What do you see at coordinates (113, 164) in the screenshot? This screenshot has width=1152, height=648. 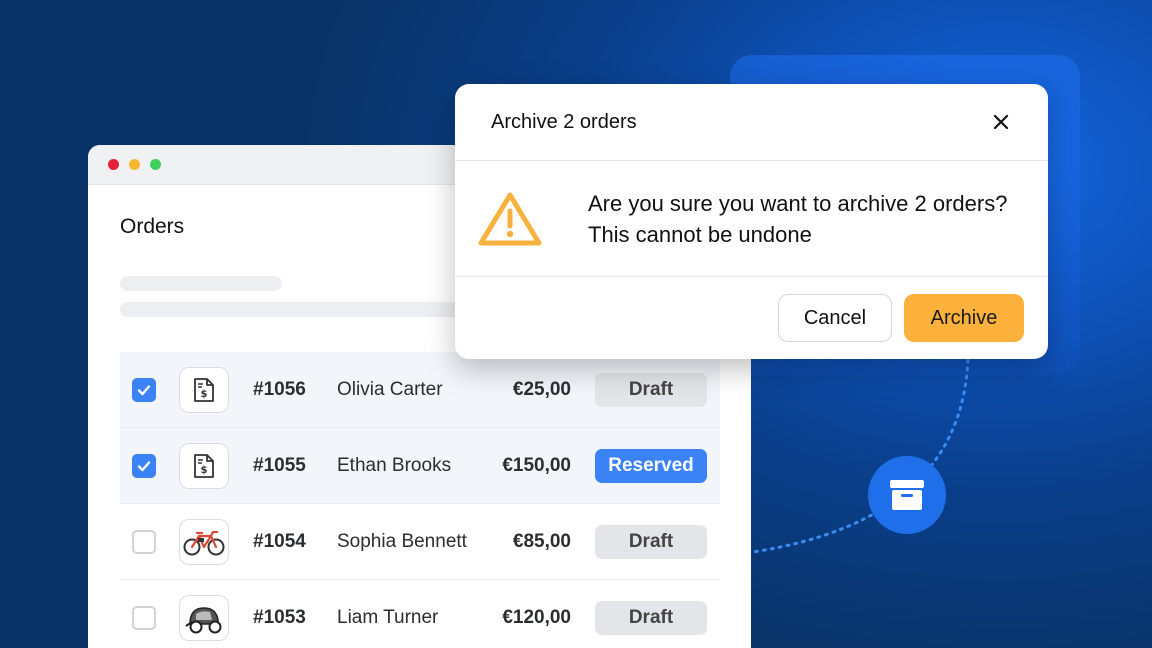 I see `close-window-dot` at bounding box center [113, 164].